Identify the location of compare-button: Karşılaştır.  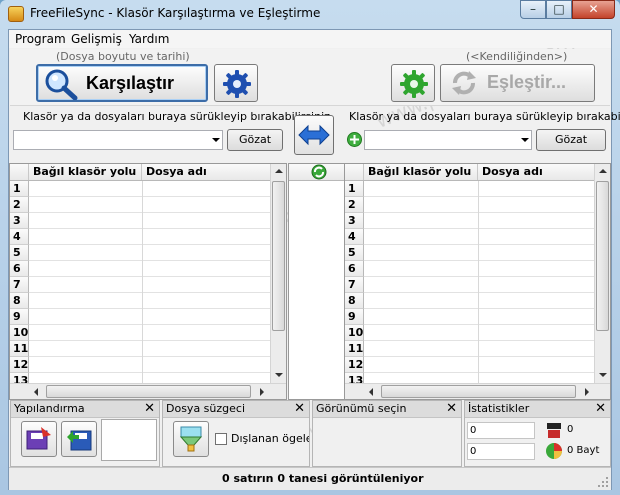
(122, 83).